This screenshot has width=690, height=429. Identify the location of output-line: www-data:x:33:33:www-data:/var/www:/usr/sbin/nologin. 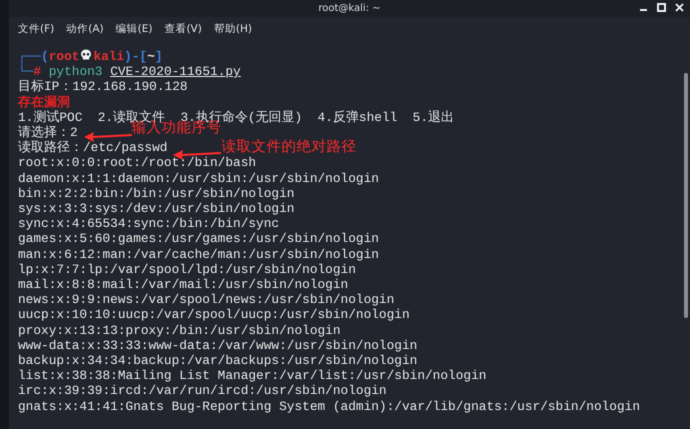
(218, 346).